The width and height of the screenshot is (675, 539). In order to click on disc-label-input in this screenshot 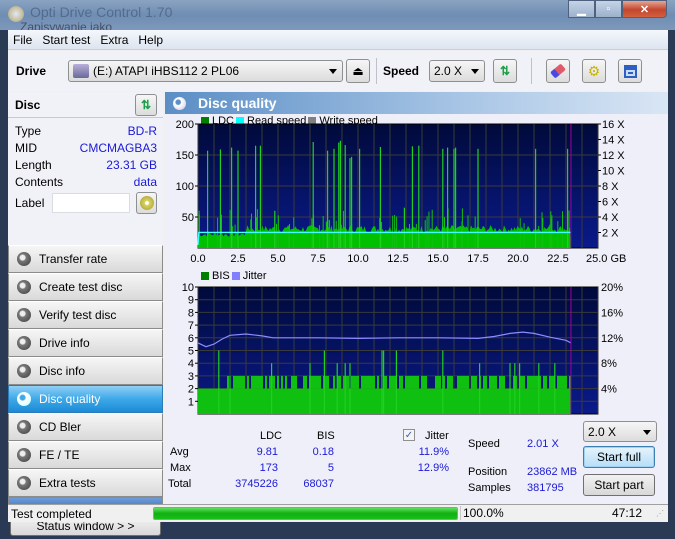, I will do `click(91, 203)`.